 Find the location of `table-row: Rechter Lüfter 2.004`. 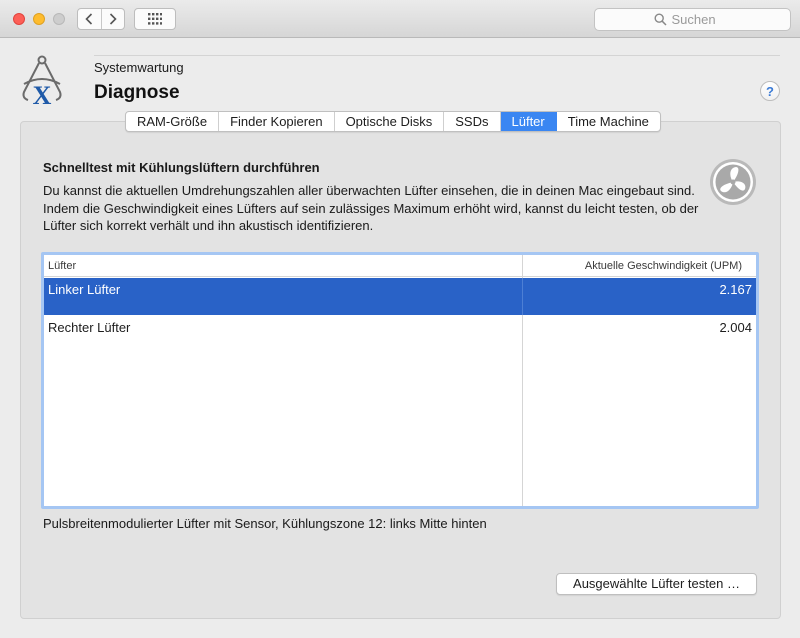

table-row: Rechter Lüfter 2.004 is located at coordinates (400, 334).